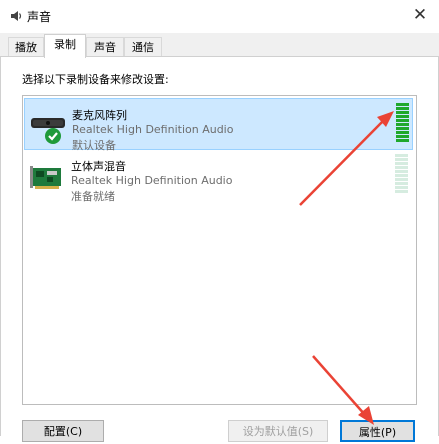 Image resolution: width=439 pixels, height=444 pixels. Describe the element at coordinates (219, 45) in the screenshot. I see `tab-bar: 播放 录制 声音 通信` at that location.